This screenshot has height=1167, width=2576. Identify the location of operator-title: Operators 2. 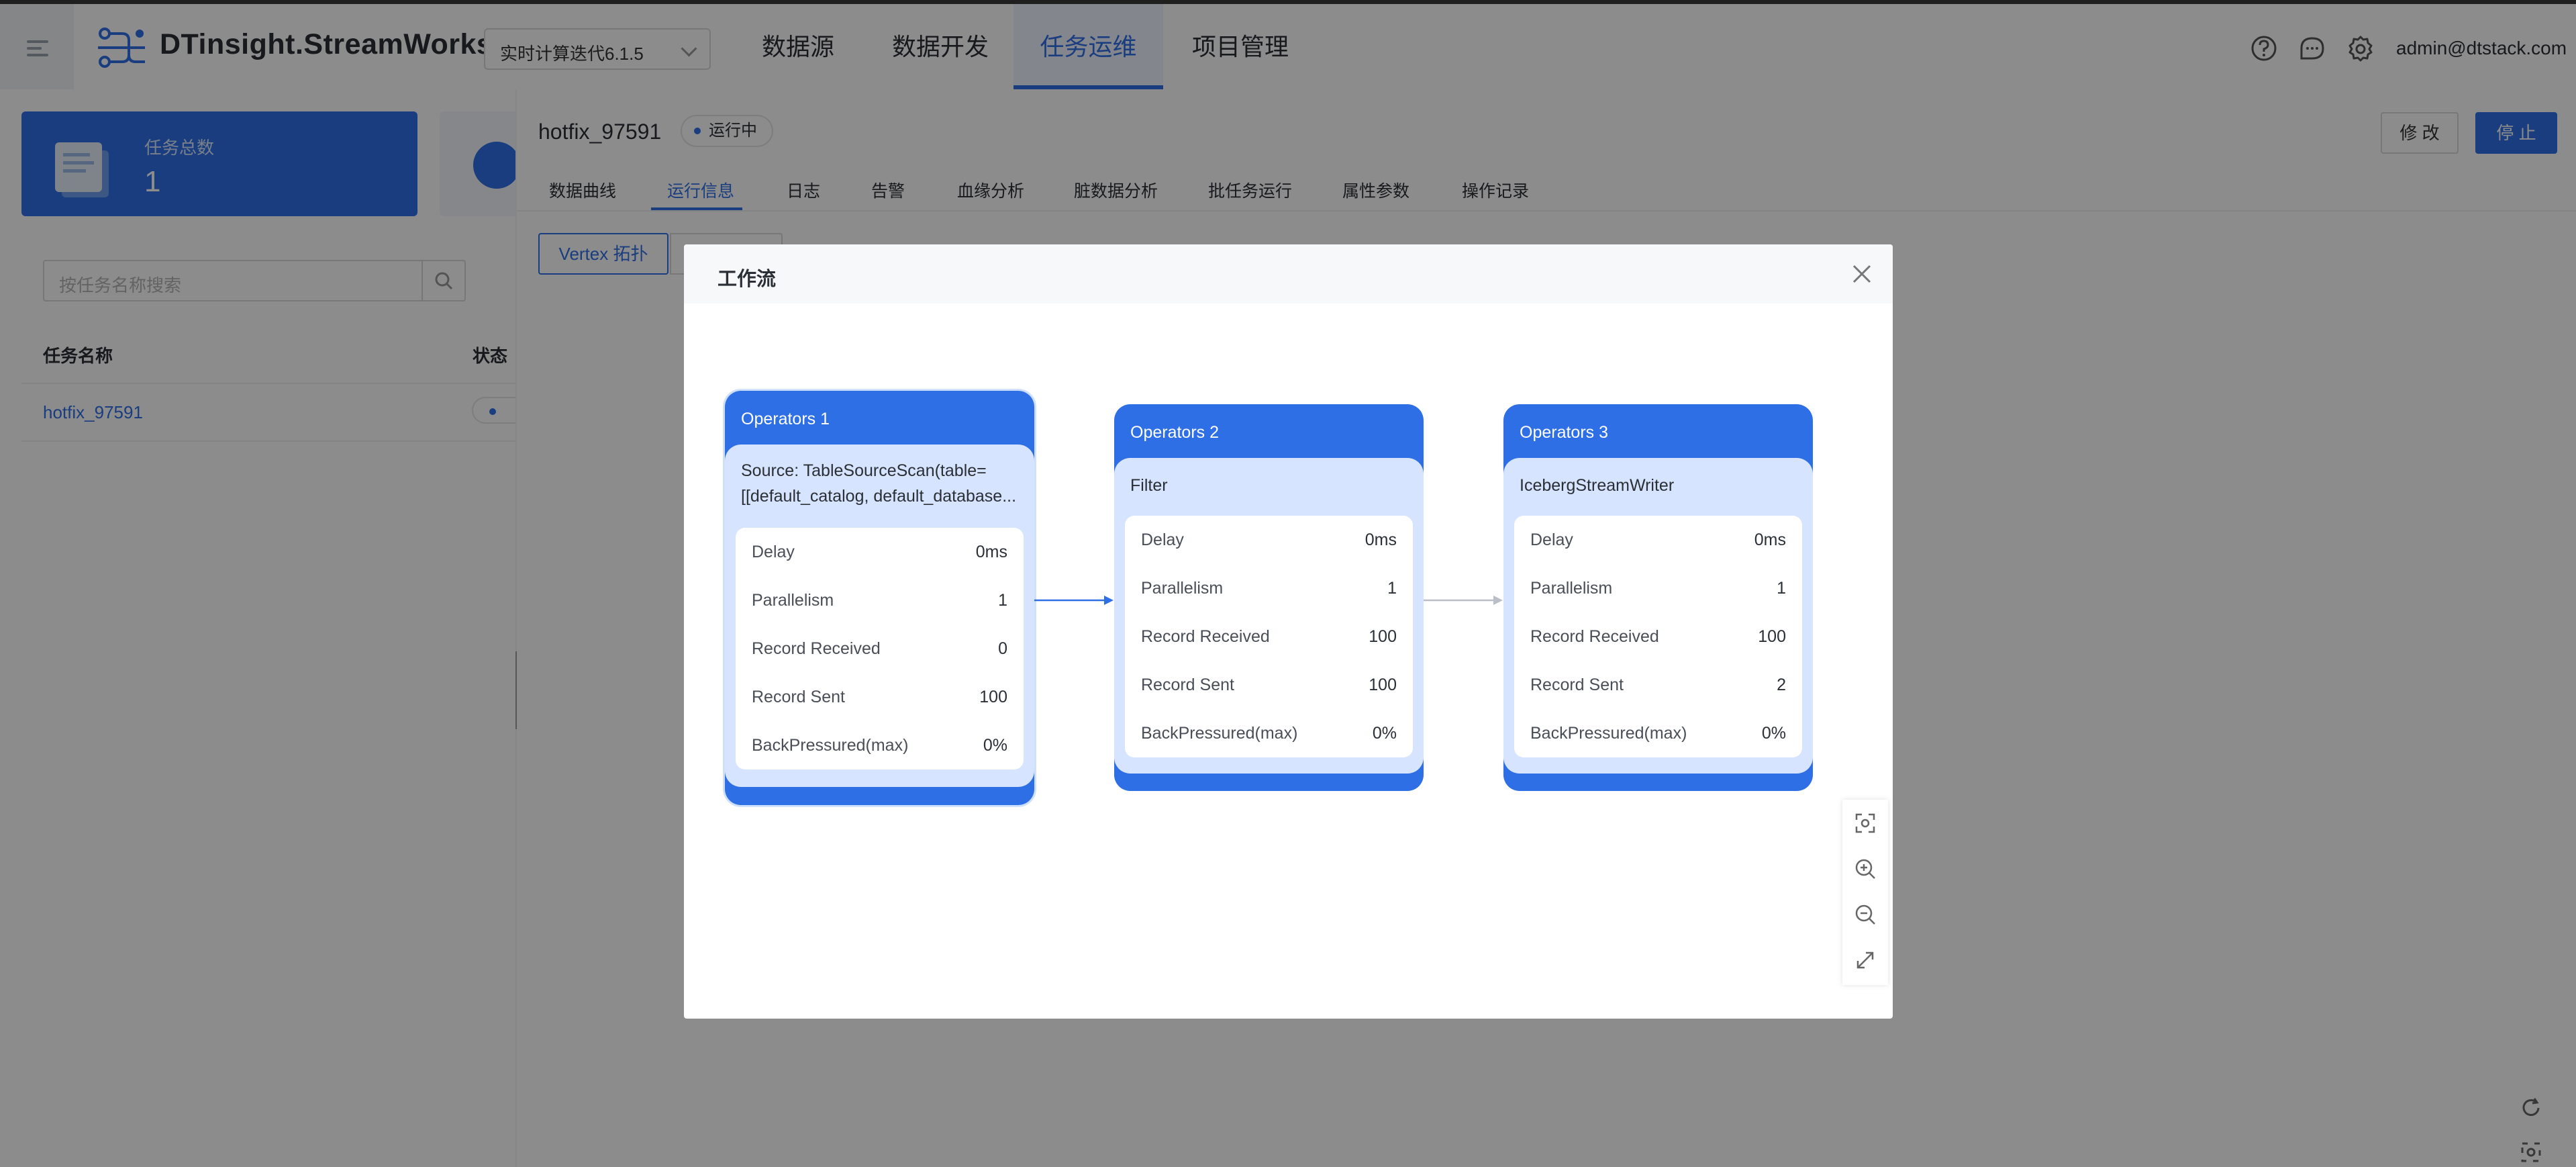
(1175, 432).